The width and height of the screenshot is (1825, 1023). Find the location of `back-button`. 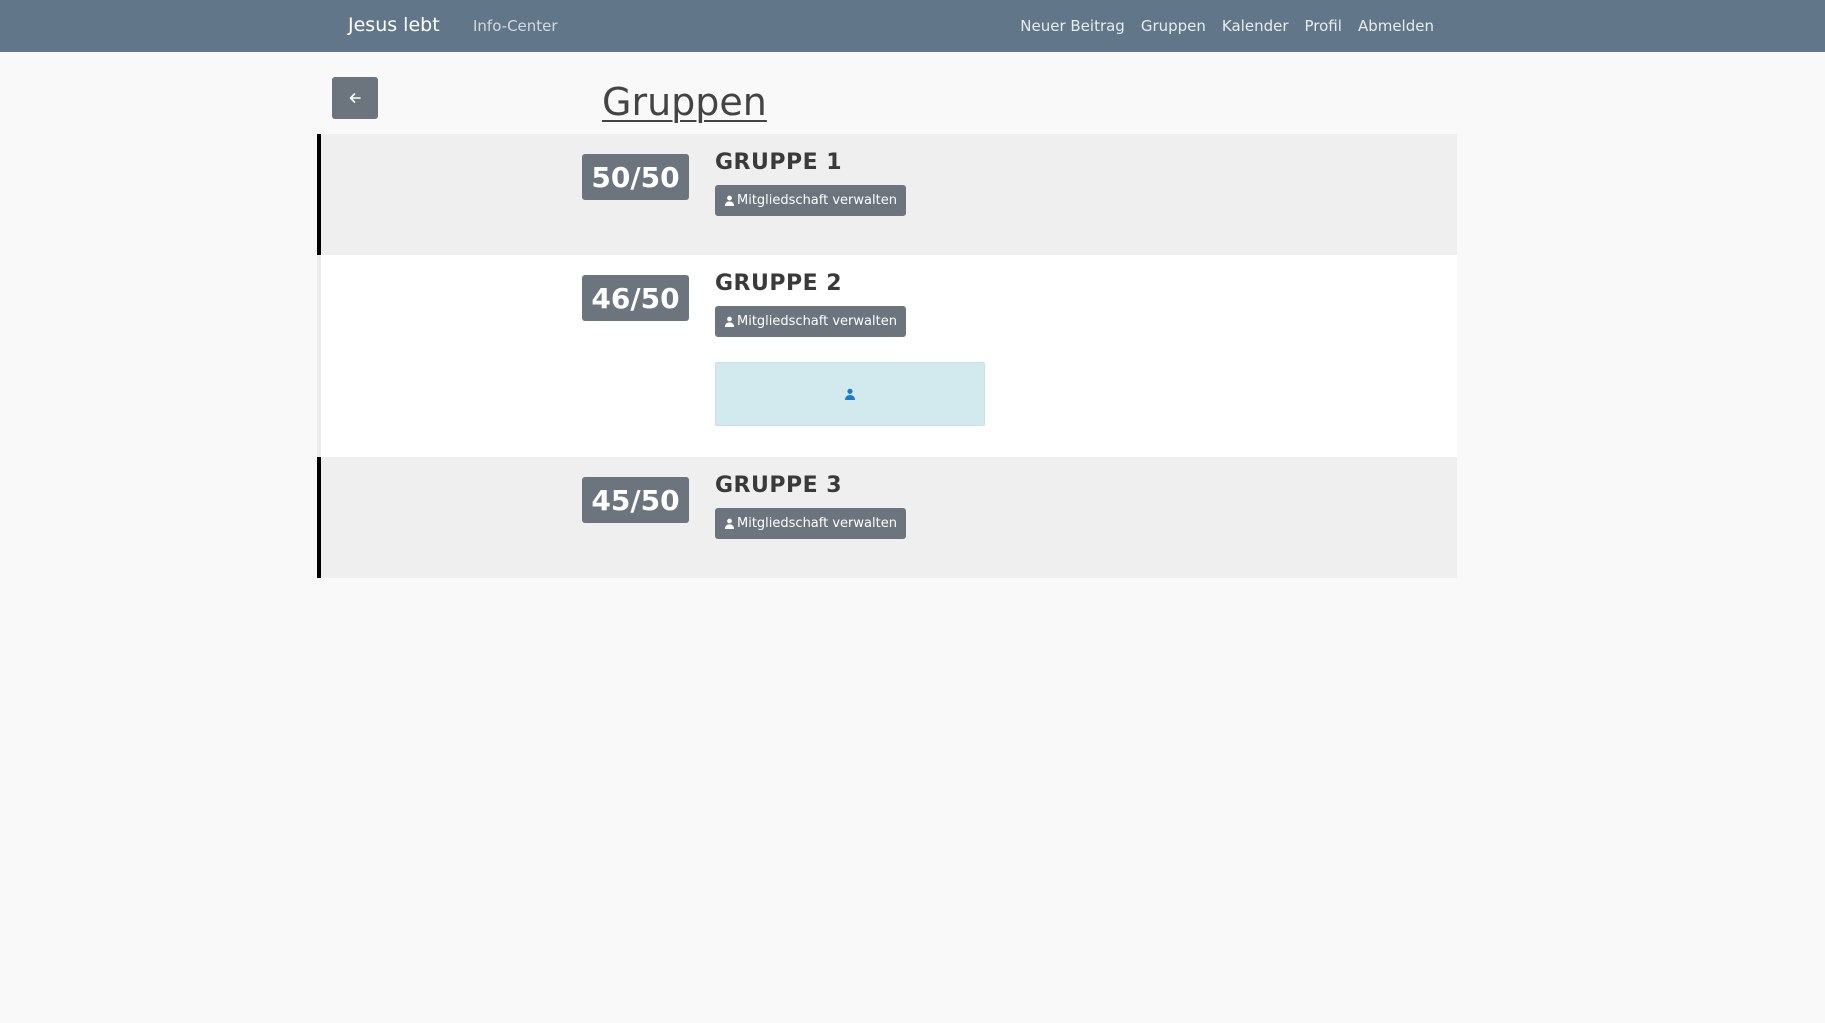

back-button is located at coordinates (355, 98).